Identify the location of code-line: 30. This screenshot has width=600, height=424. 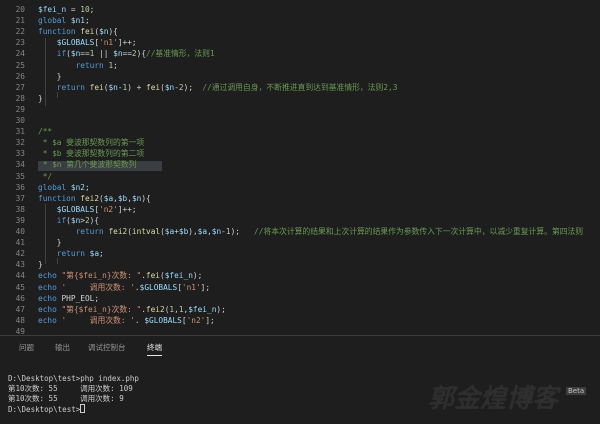
(300, 120).